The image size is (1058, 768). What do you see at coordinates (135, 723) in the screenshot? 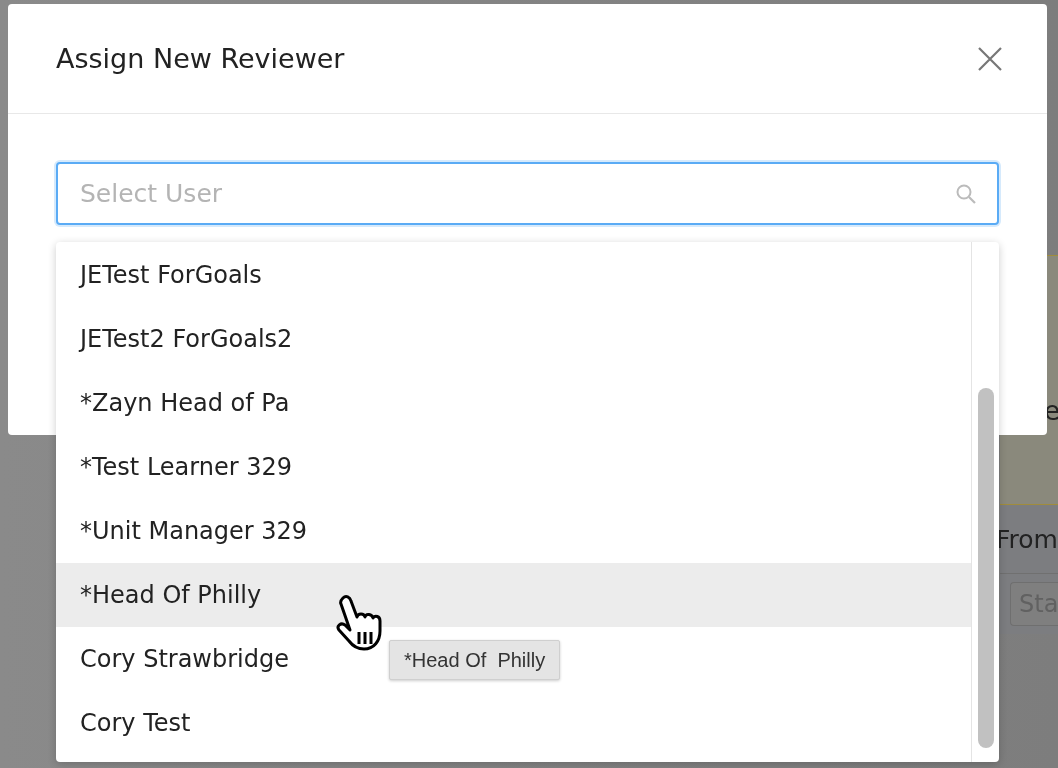
I see `user-option: Cory Test` at bounding box center [135, 723].